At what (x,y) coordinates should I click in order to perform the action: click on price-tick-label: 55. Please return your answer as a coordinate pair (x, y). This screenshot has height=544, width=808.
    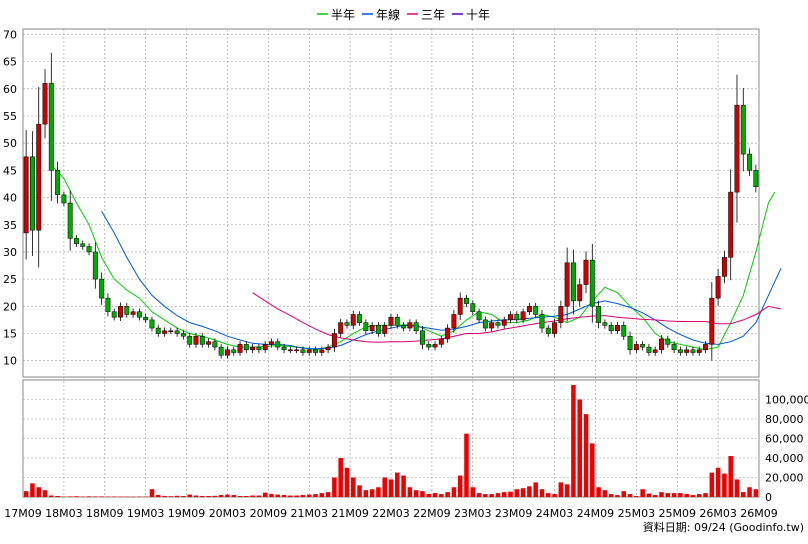
    Looking at the image, I should click on (10, 116).